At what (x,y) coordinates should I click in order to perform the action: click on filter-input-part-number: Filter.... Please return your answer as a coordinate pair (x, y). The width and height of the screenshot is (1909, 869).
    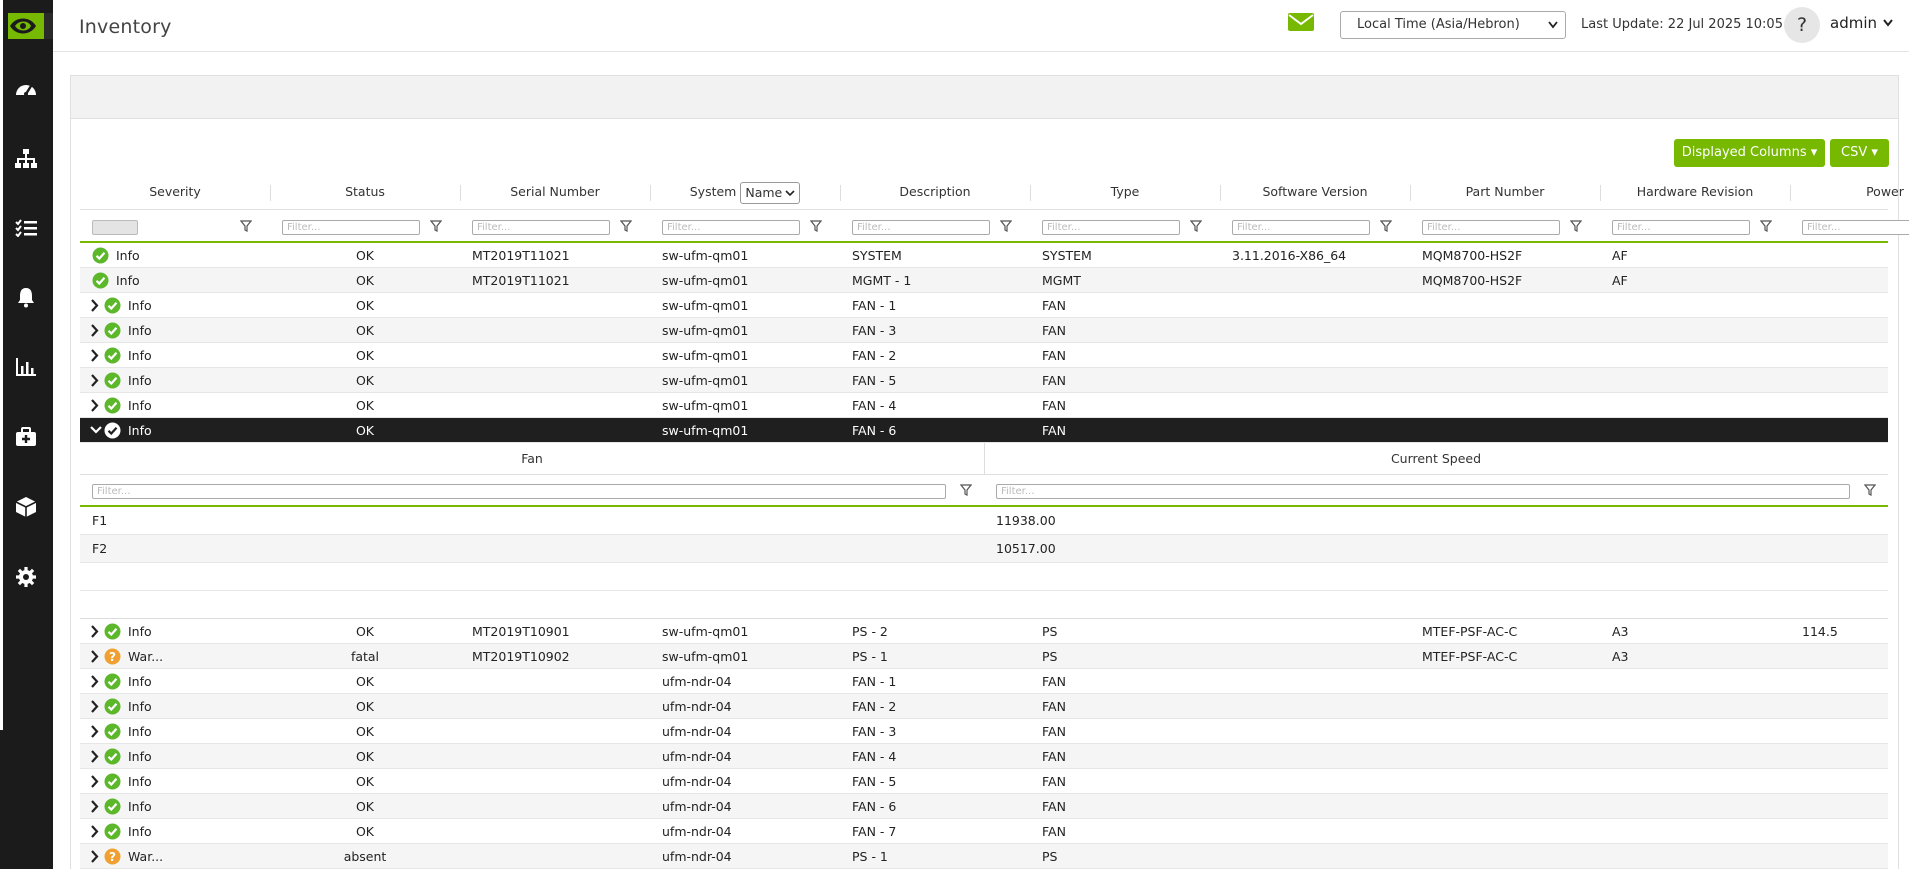
    Looking at the image, I should click on (1491, 227).